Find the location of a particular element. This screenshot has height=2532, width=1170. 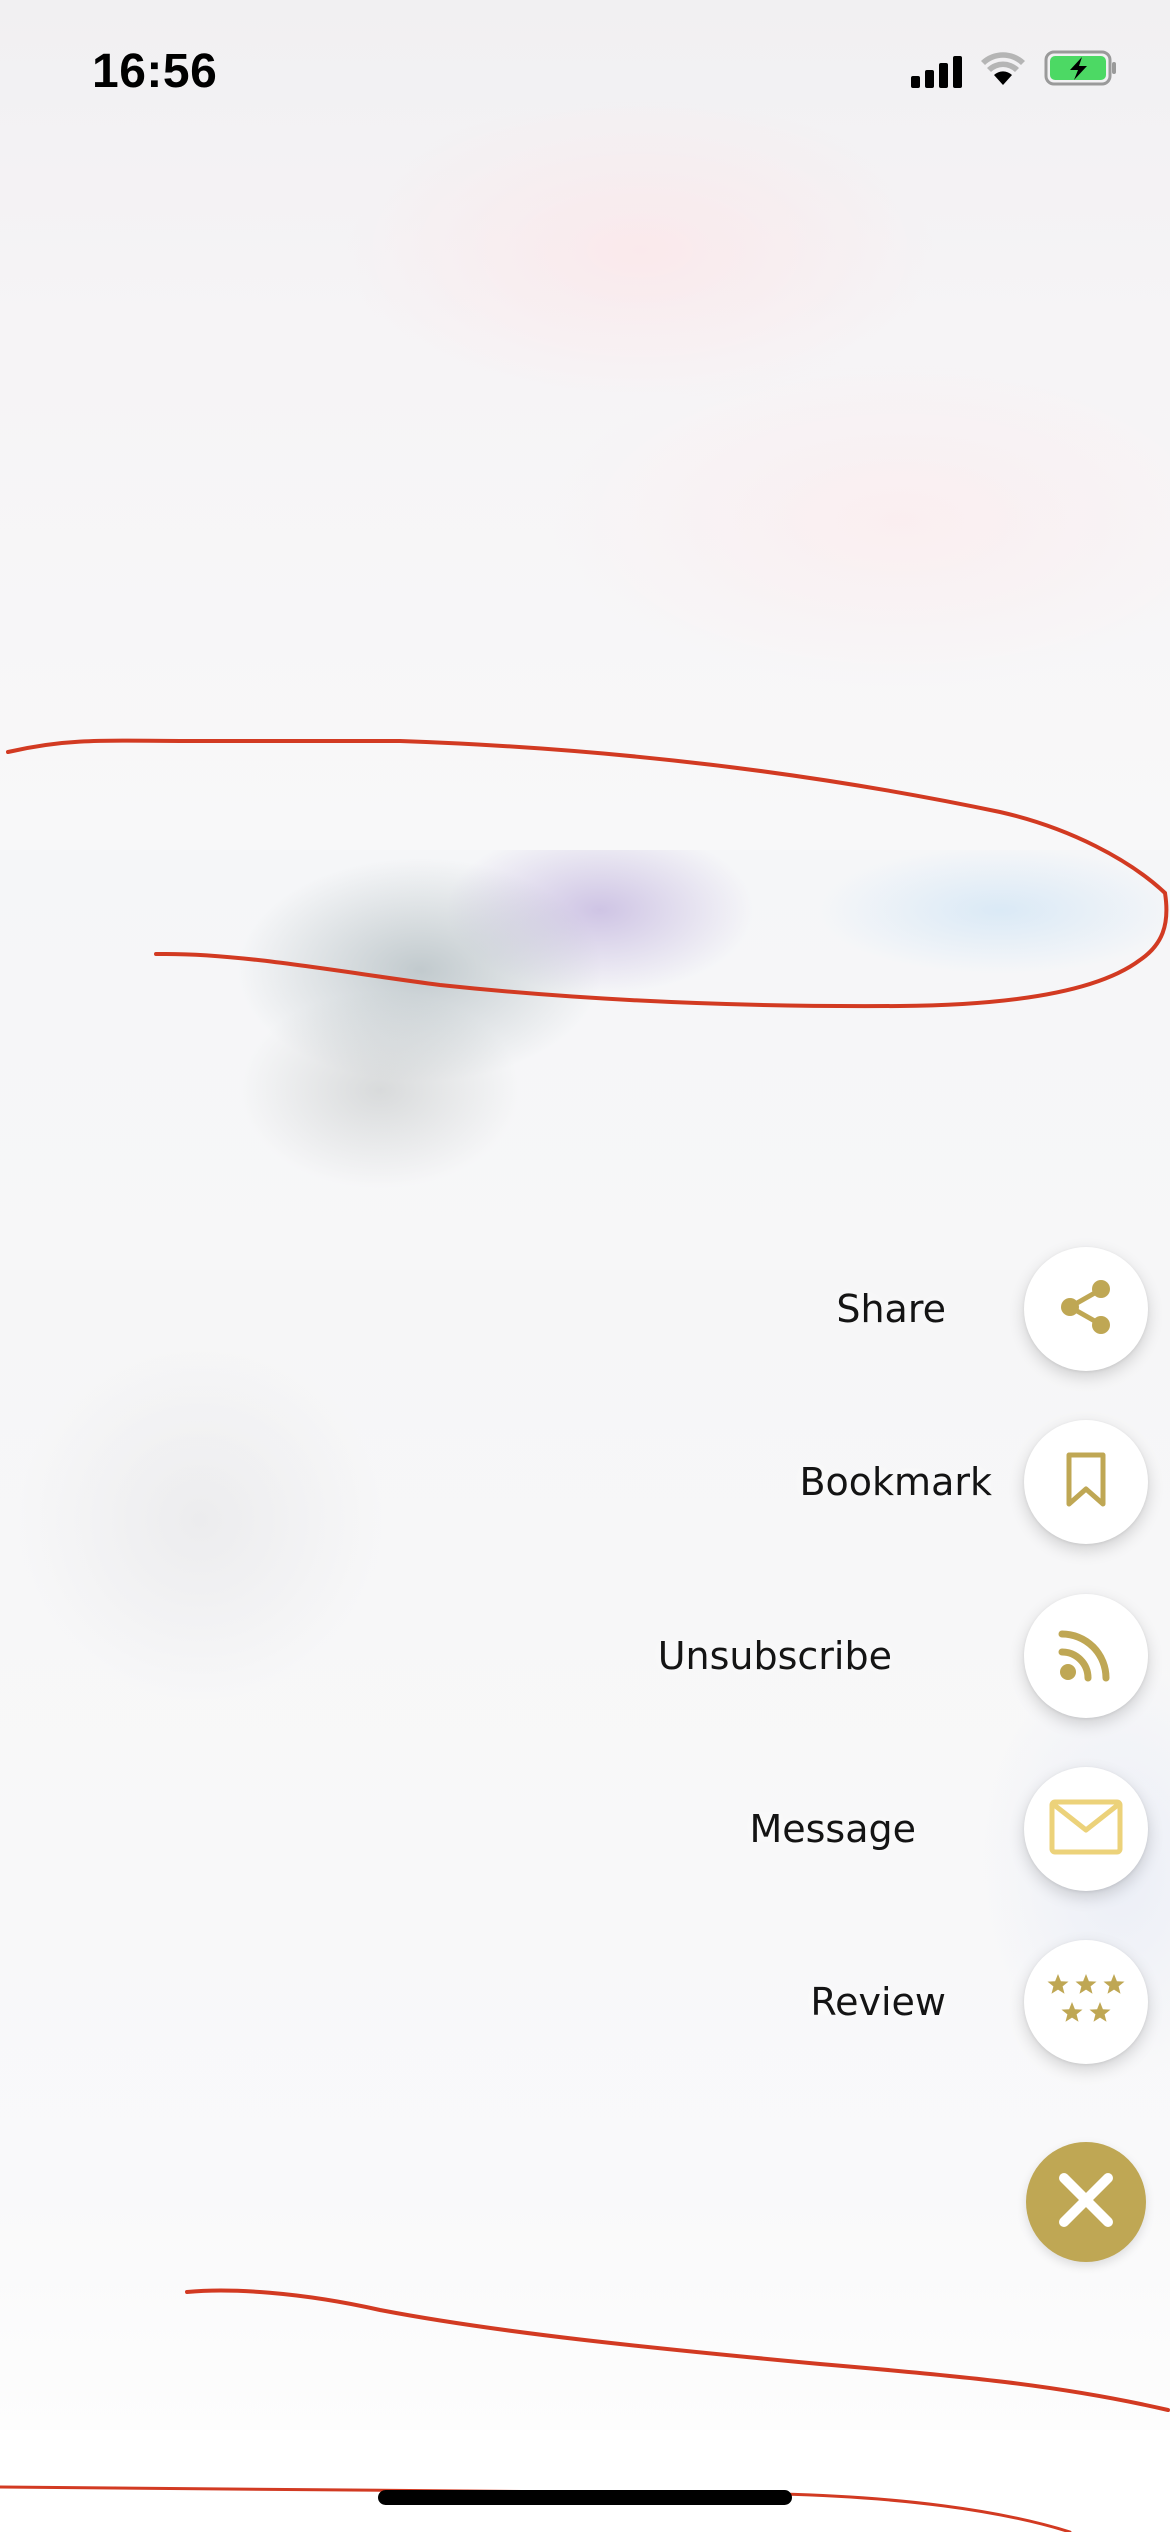

share-button is located at coordinates (1086, 1309).